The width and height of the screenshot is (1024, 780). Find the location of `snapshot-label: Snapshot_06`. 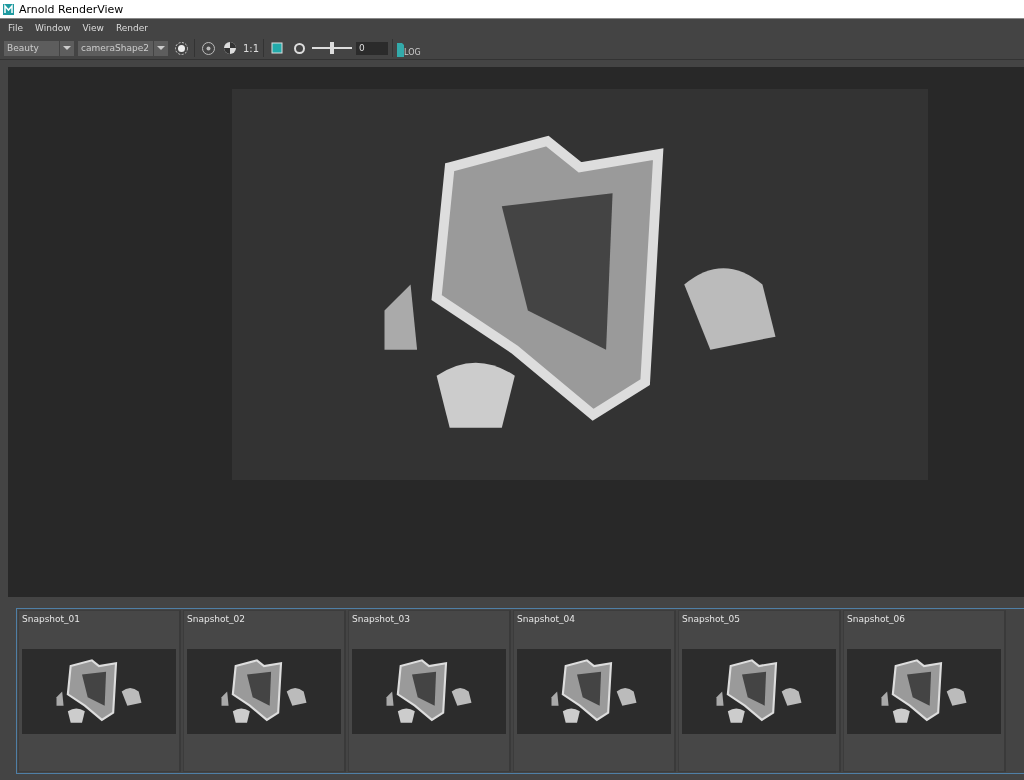

snapshot-label: Snapshot_06 is located at coordinates (877, 620).